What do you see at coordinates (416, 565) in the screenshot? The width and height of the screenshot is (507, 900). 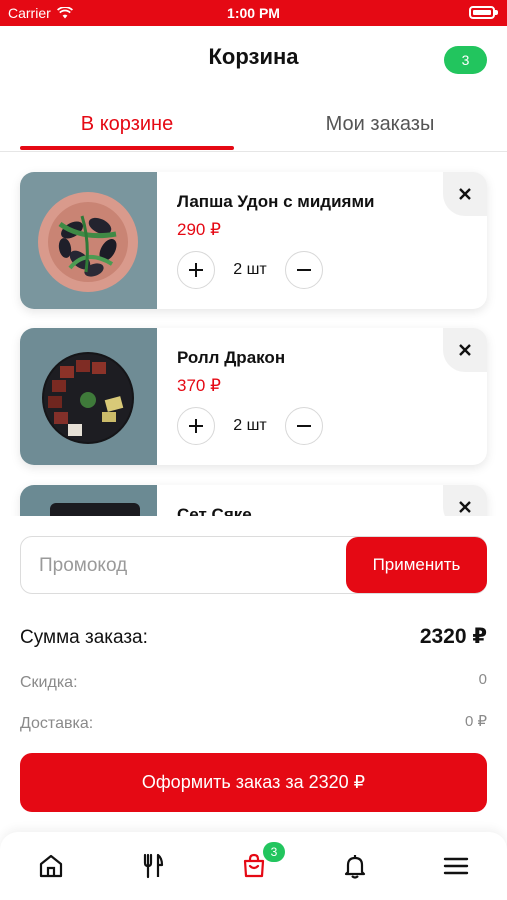 I see `apply-promo-button: Применить` at bounding box center [416, 565].